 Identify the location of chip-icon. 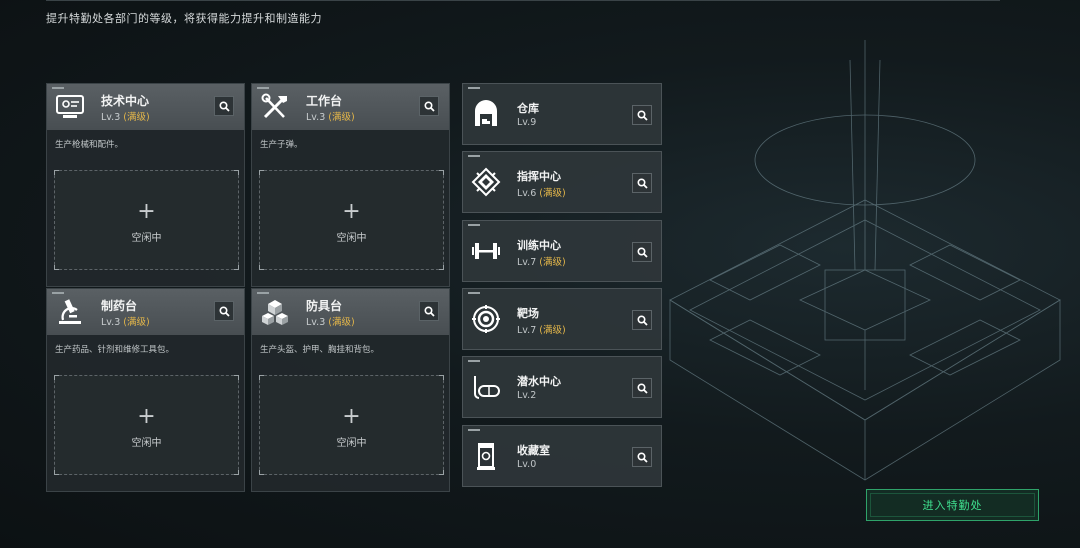
(486, 182).